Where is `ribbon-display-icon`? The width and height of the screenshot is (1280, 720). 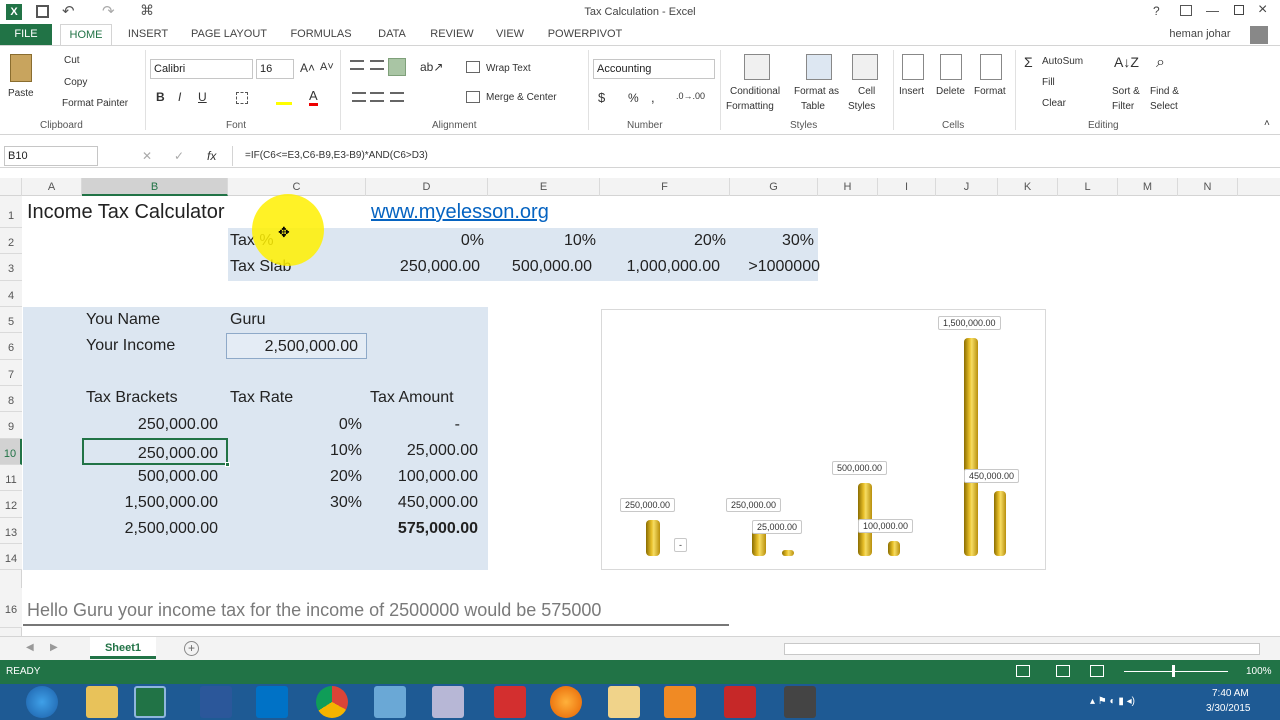
ribbon-display-icon is located at coordinates (1186, 10).